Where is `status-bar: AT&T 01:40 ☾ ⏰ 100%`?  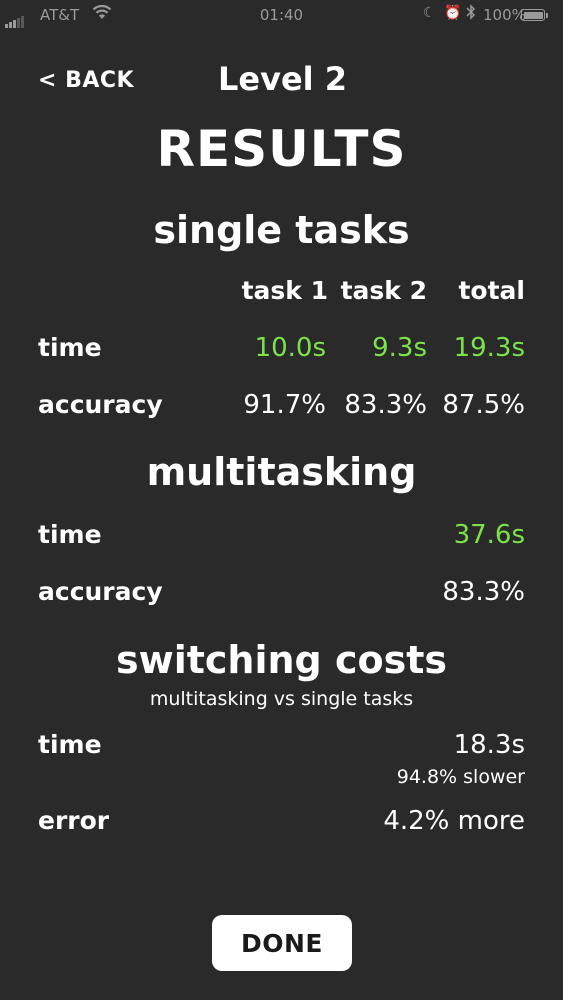
status-bar: AT&T 01:40 ☾ ⏰ 100% is located at coordinates (281, 16).